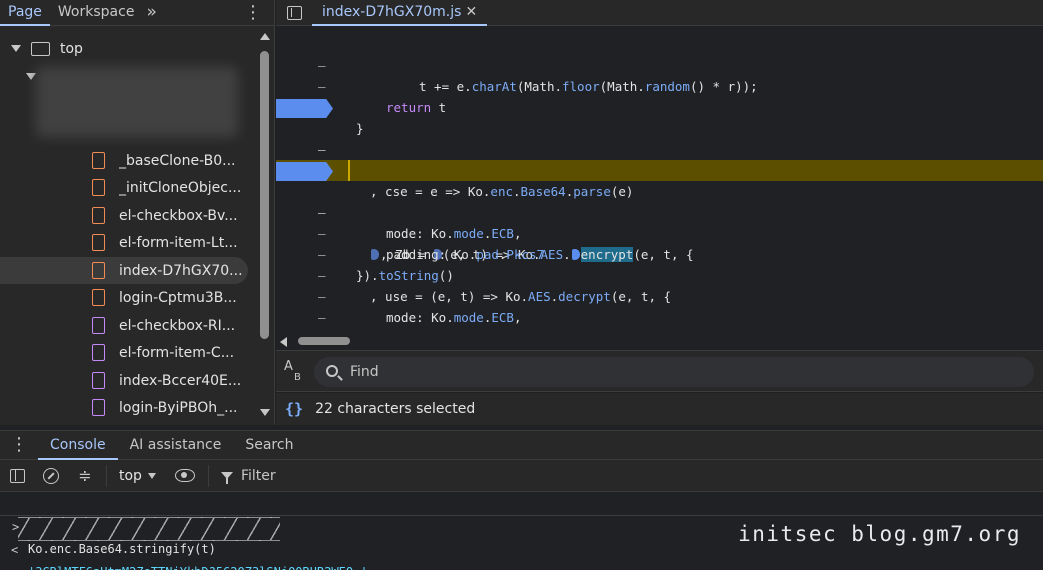 Image resolution: width=1043 pixels, height=570 pixels. Describe the element at coordinates (265, 36) in the screenshot. I see `scroll-up-icon` at that location.